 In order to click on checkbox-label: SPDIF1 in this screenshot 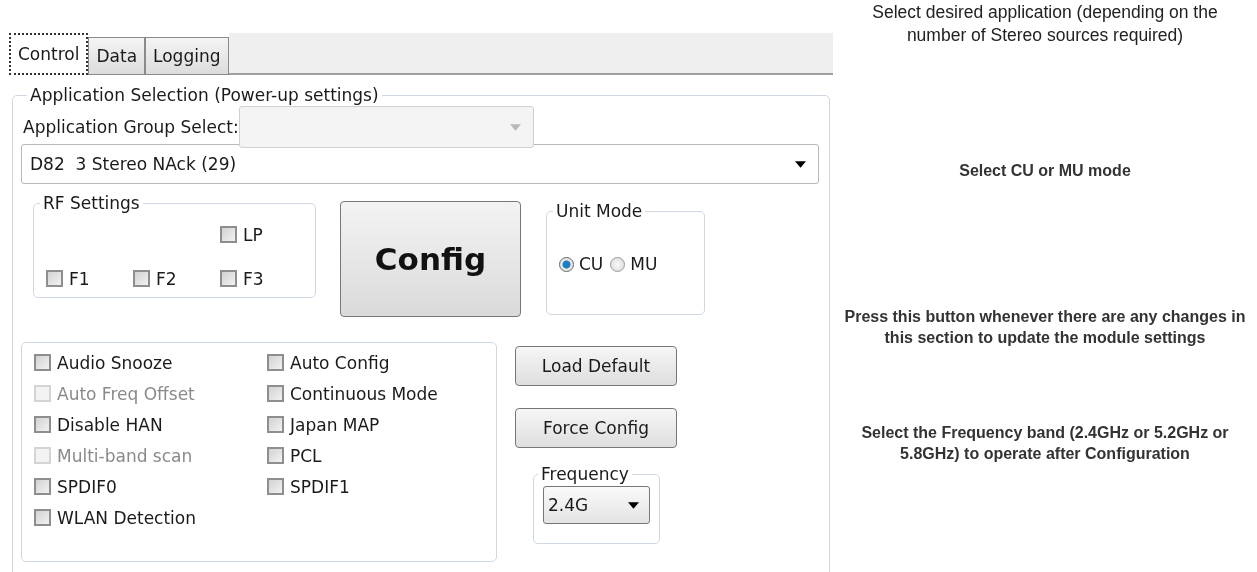, I will do `click(320, 486)`.